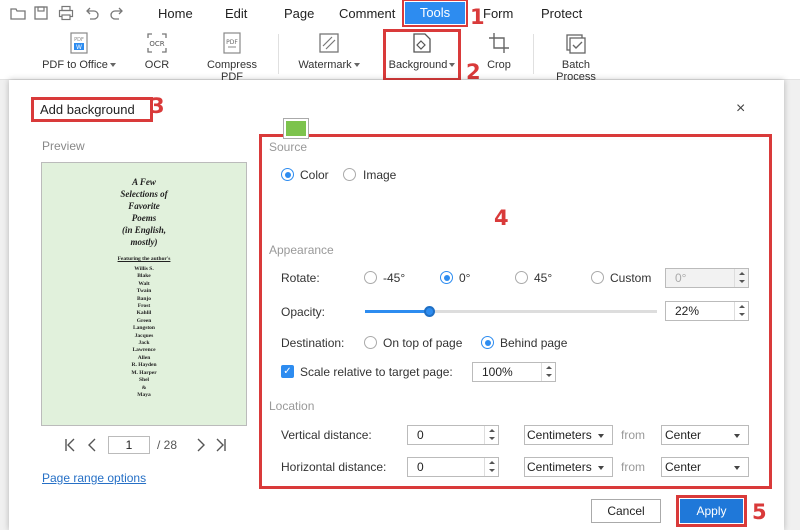  What do you see at coordinates (129, 445) in the screenshot?
I see `page-number-input: 1` at bounding box center [129, 445].